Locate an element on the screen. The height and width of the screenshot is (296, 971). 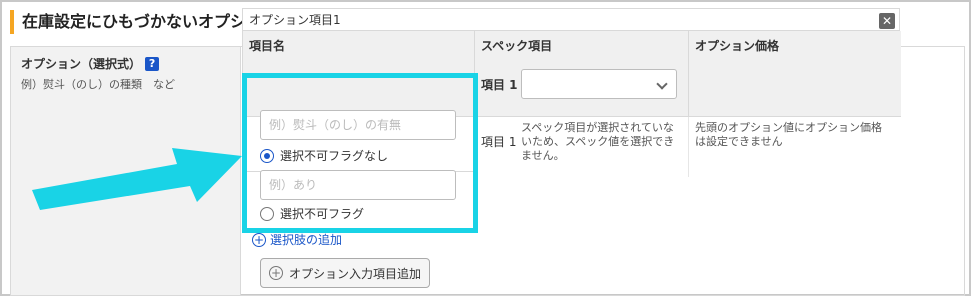
add-choice-label: 選択肢の追加 is located at coordinates (306, 240).